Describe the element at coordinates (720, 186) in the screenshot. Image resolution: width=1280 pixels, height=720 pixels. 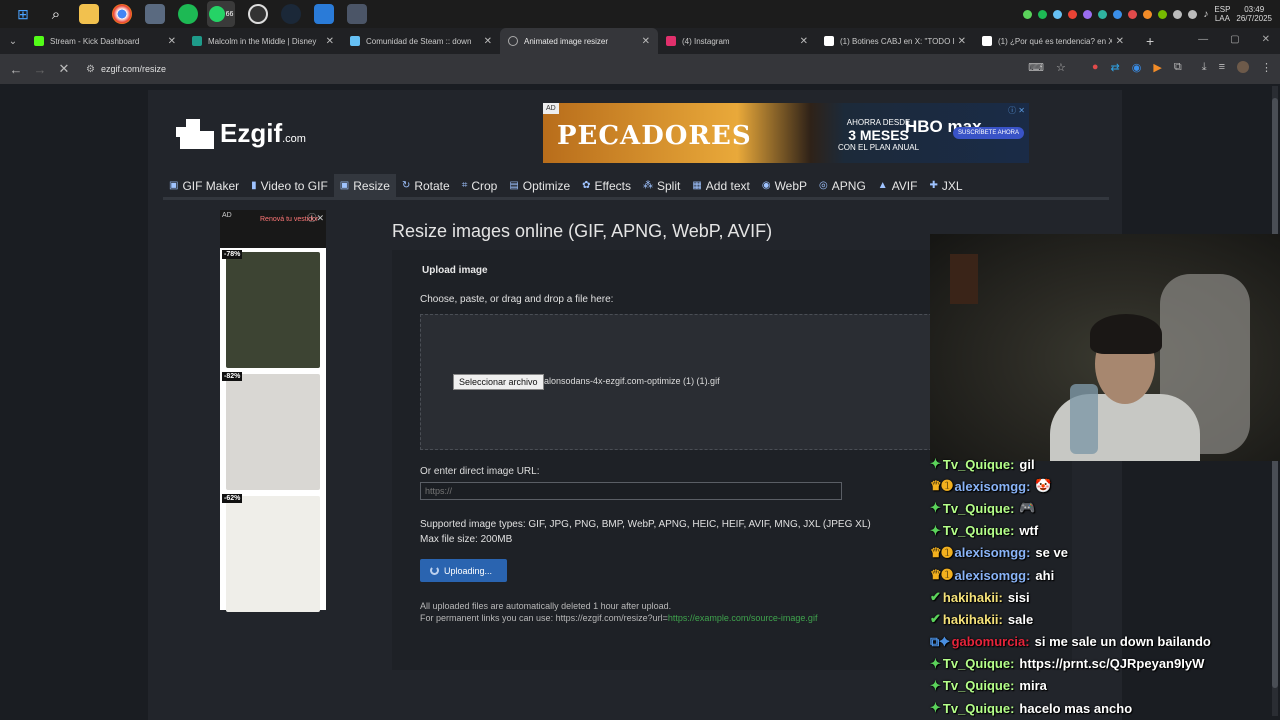
I see `menu-item: ▦ Add text` at that location.